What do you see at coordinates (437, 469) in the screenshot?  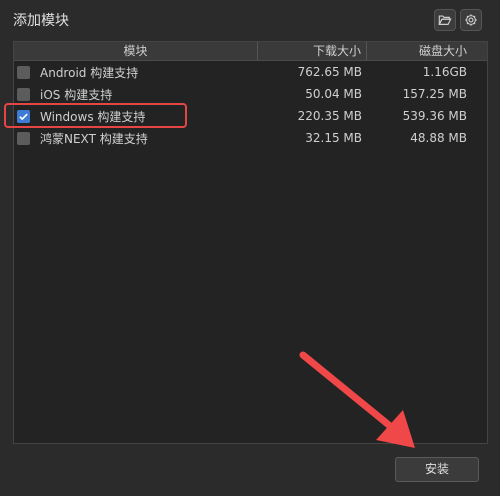 I see `install-button: 安装` at bounding box center [437, 469].